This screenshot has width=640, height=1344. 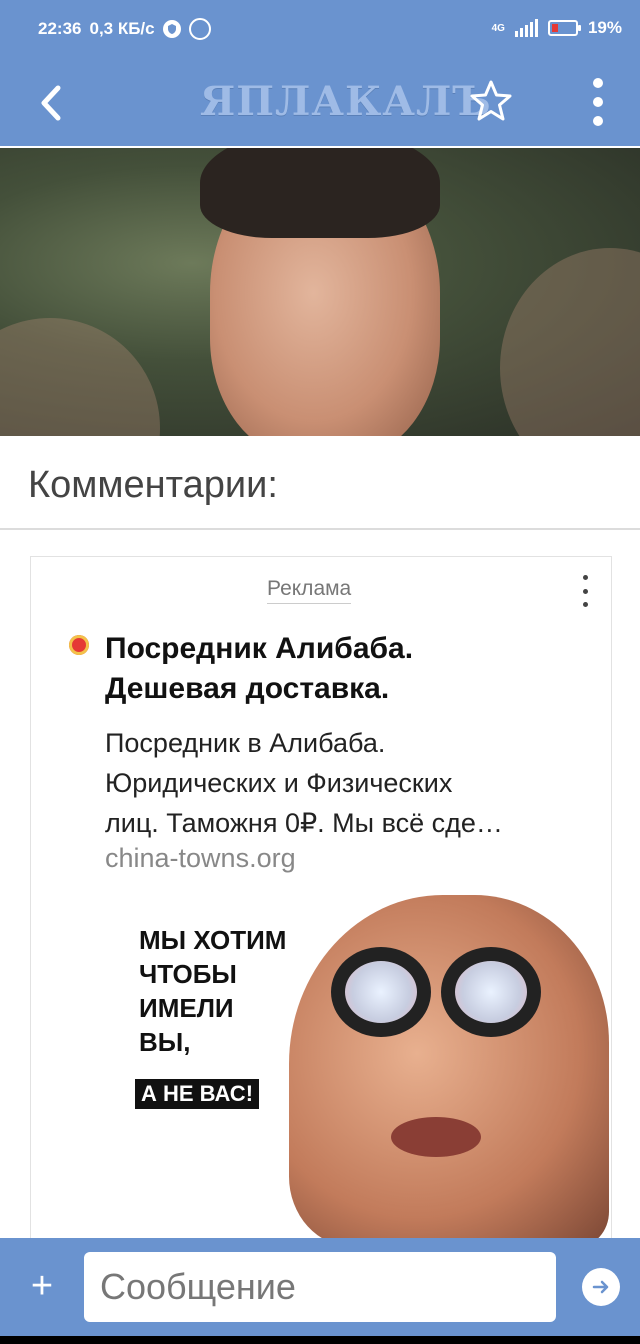 I want to click on status-speed: 0,3 КБ/с, so click(x=122, y=28).